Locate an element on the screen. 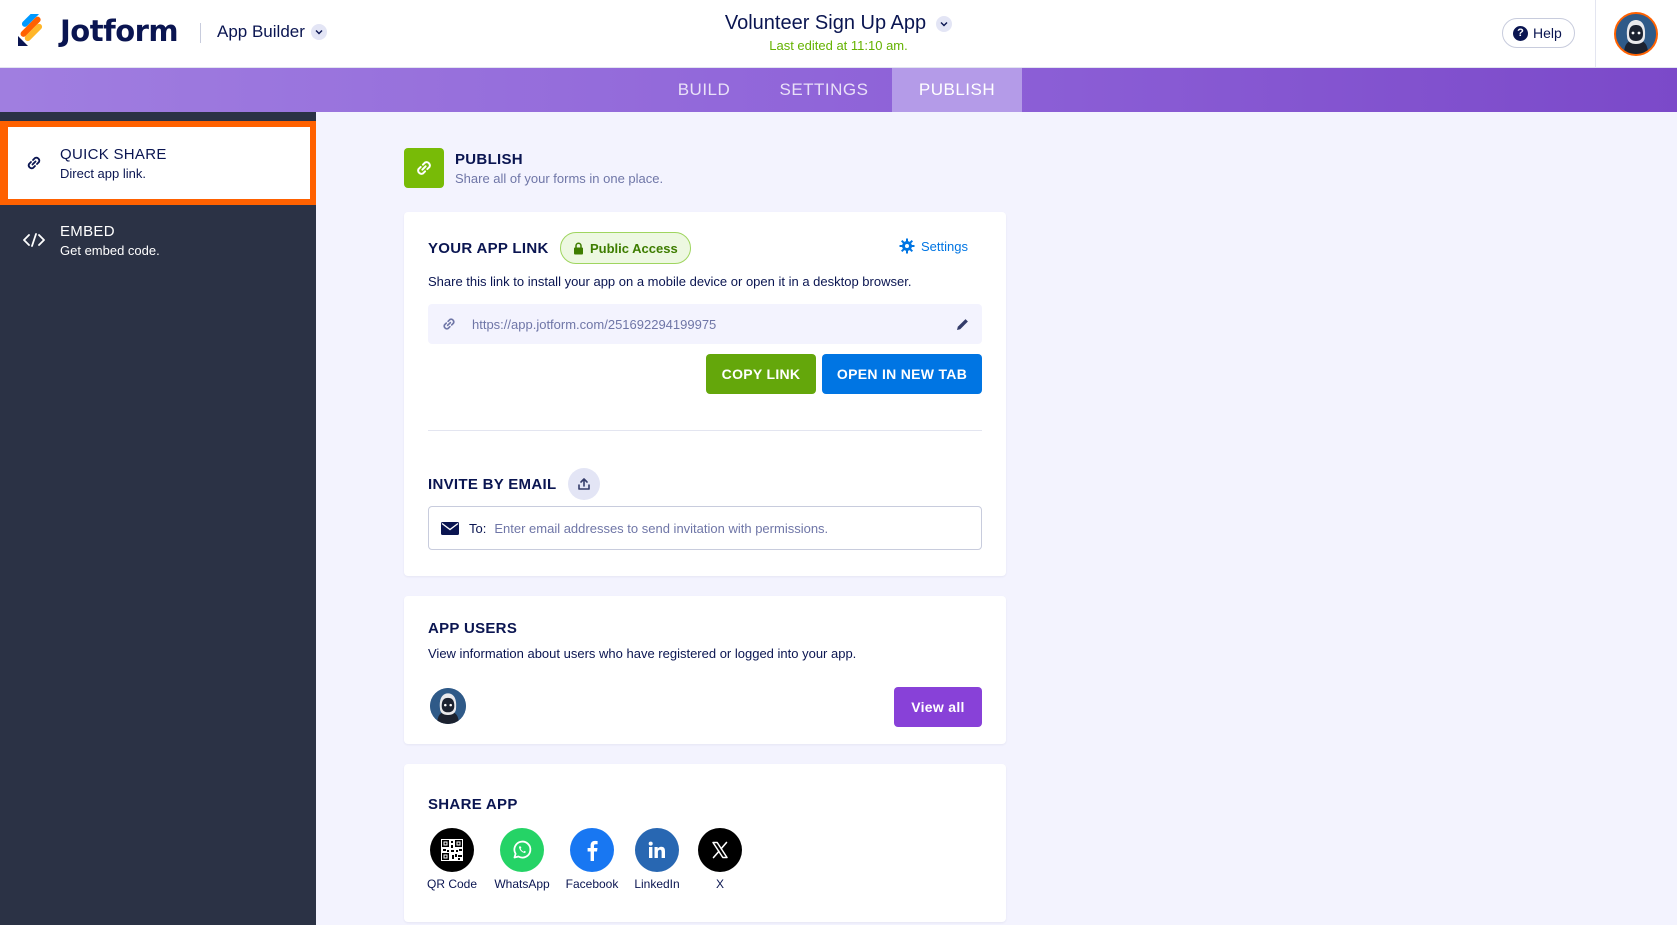 This screenshot has height=925, width=1677. app-link-settings-link: Settings is located at coordinates (933, 246).